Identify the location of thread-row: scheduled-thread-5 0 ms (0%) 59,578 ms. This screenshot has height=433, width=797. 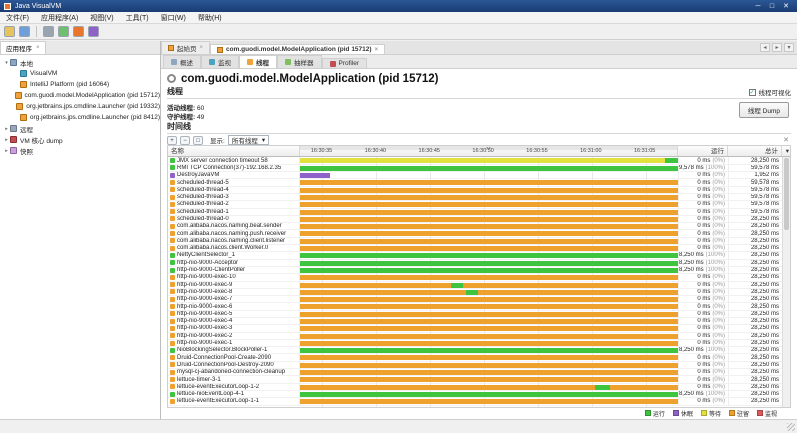
(479, 183).